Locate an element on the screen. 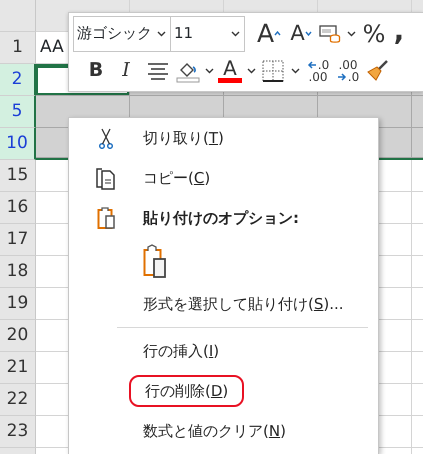 This screenshot has height=454, width=423. section-heading: 貼り付けのオプション: is located at coordinates (221, 218).